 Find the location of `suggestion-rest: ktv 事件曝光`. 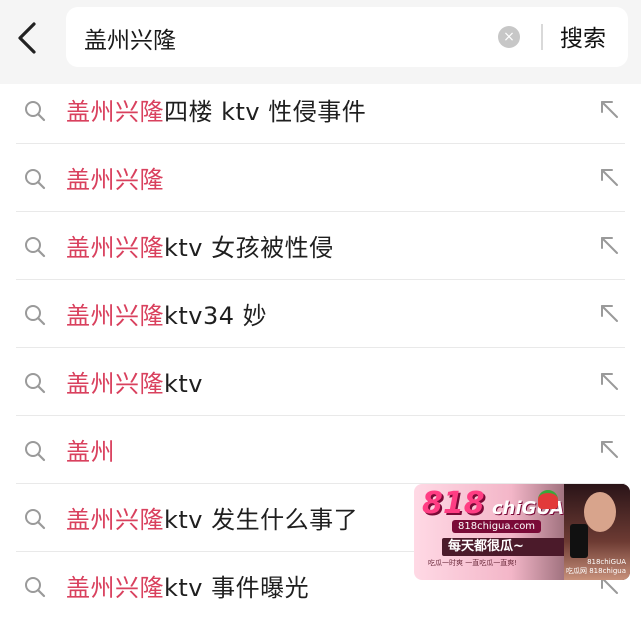

suggestion-rest: ktv 事件曝光 is located at coordinates (237, 588).